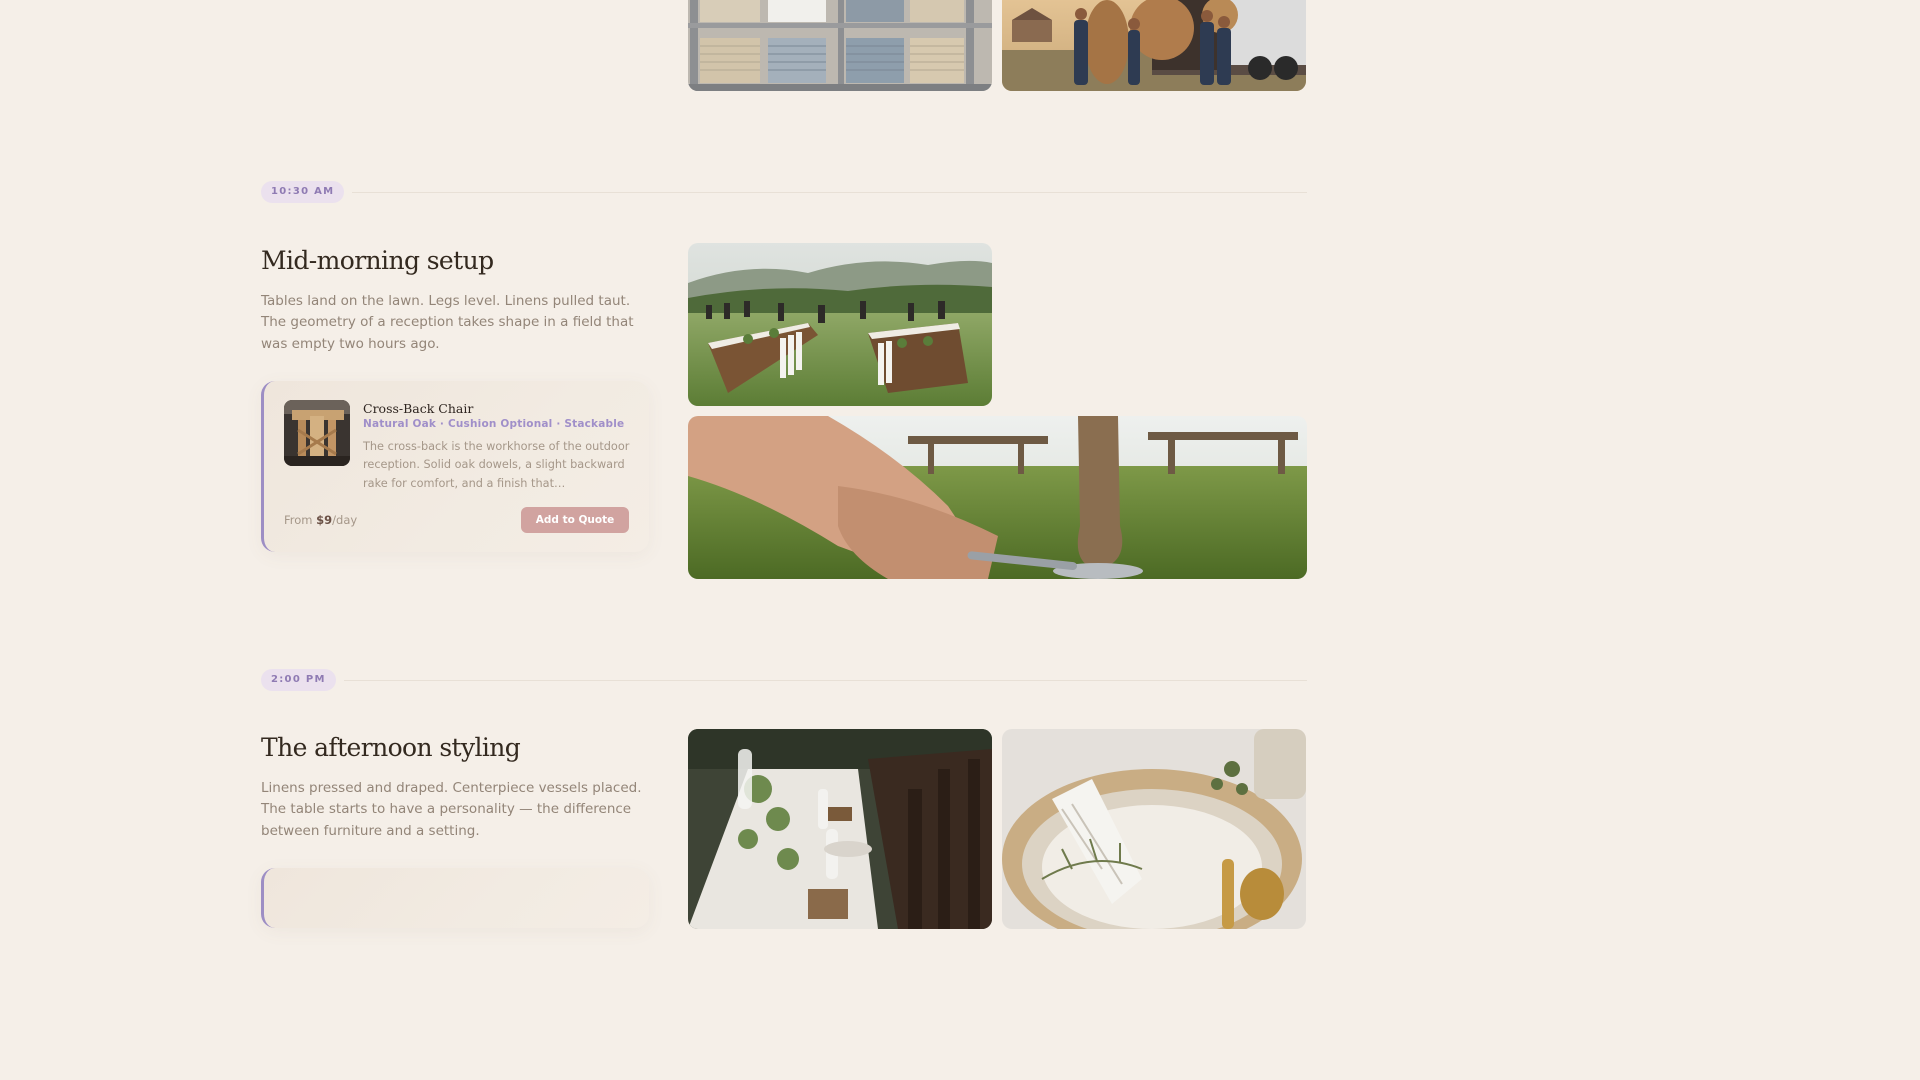  I want to click on place-setting-photo, so click(1154, 829).